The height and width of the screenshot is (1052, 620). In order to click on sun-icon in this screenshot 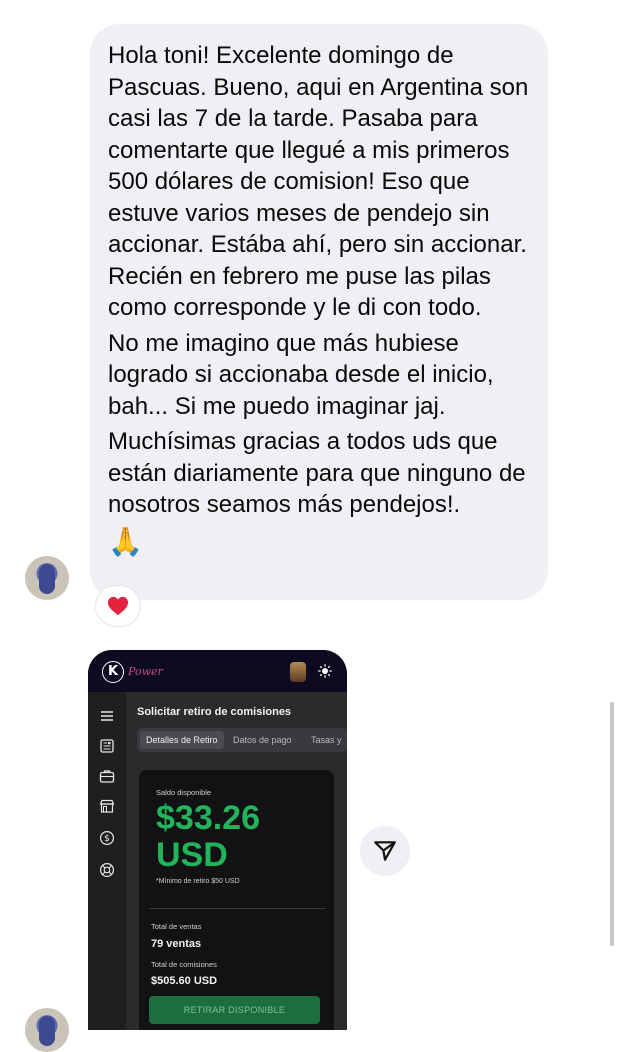, I will do `click(325, 671)`.